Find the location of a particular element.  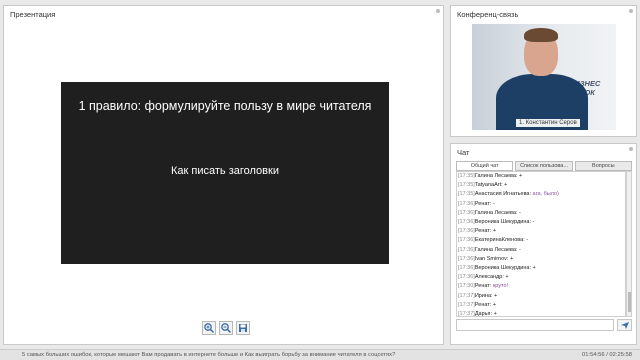

zoom-in-button is located at coordinates (209, 328).